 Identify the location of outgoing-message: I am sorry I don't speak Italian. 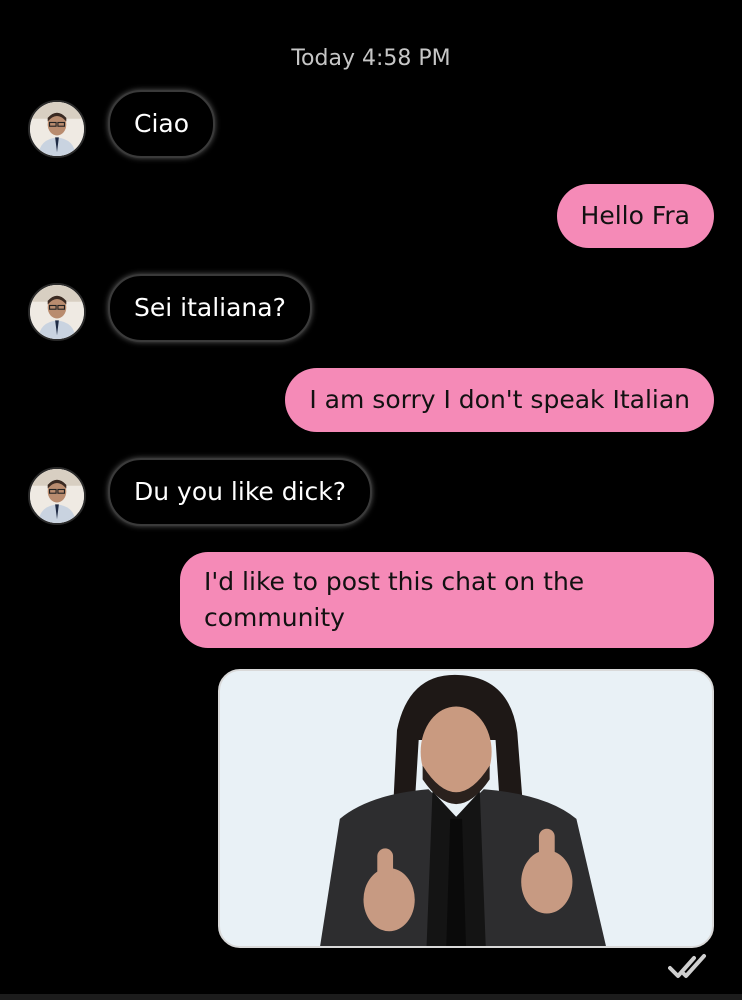
(499, 400).